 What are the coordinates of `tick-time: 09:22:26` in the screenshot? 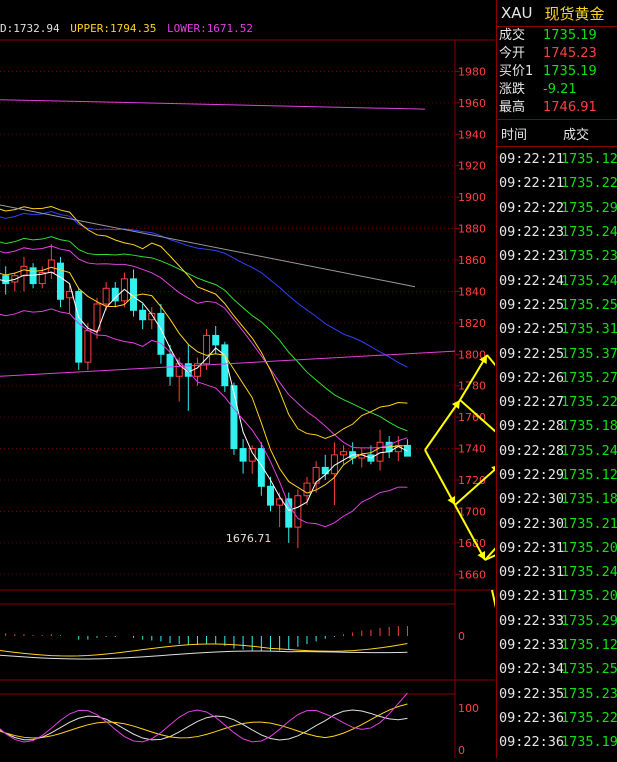 It's located at (532, 377).